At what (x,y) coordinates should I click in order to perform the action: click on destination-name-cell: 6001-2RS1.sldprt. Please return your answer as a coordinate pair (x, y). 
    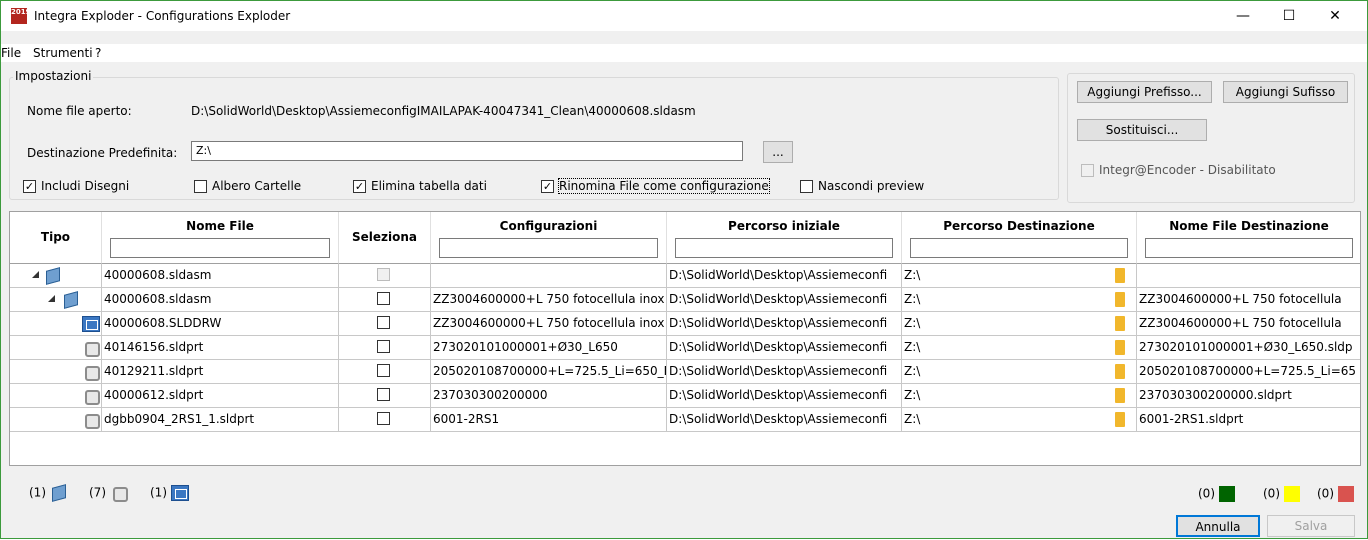
    Looking at the image, I should click on (1248, 420).